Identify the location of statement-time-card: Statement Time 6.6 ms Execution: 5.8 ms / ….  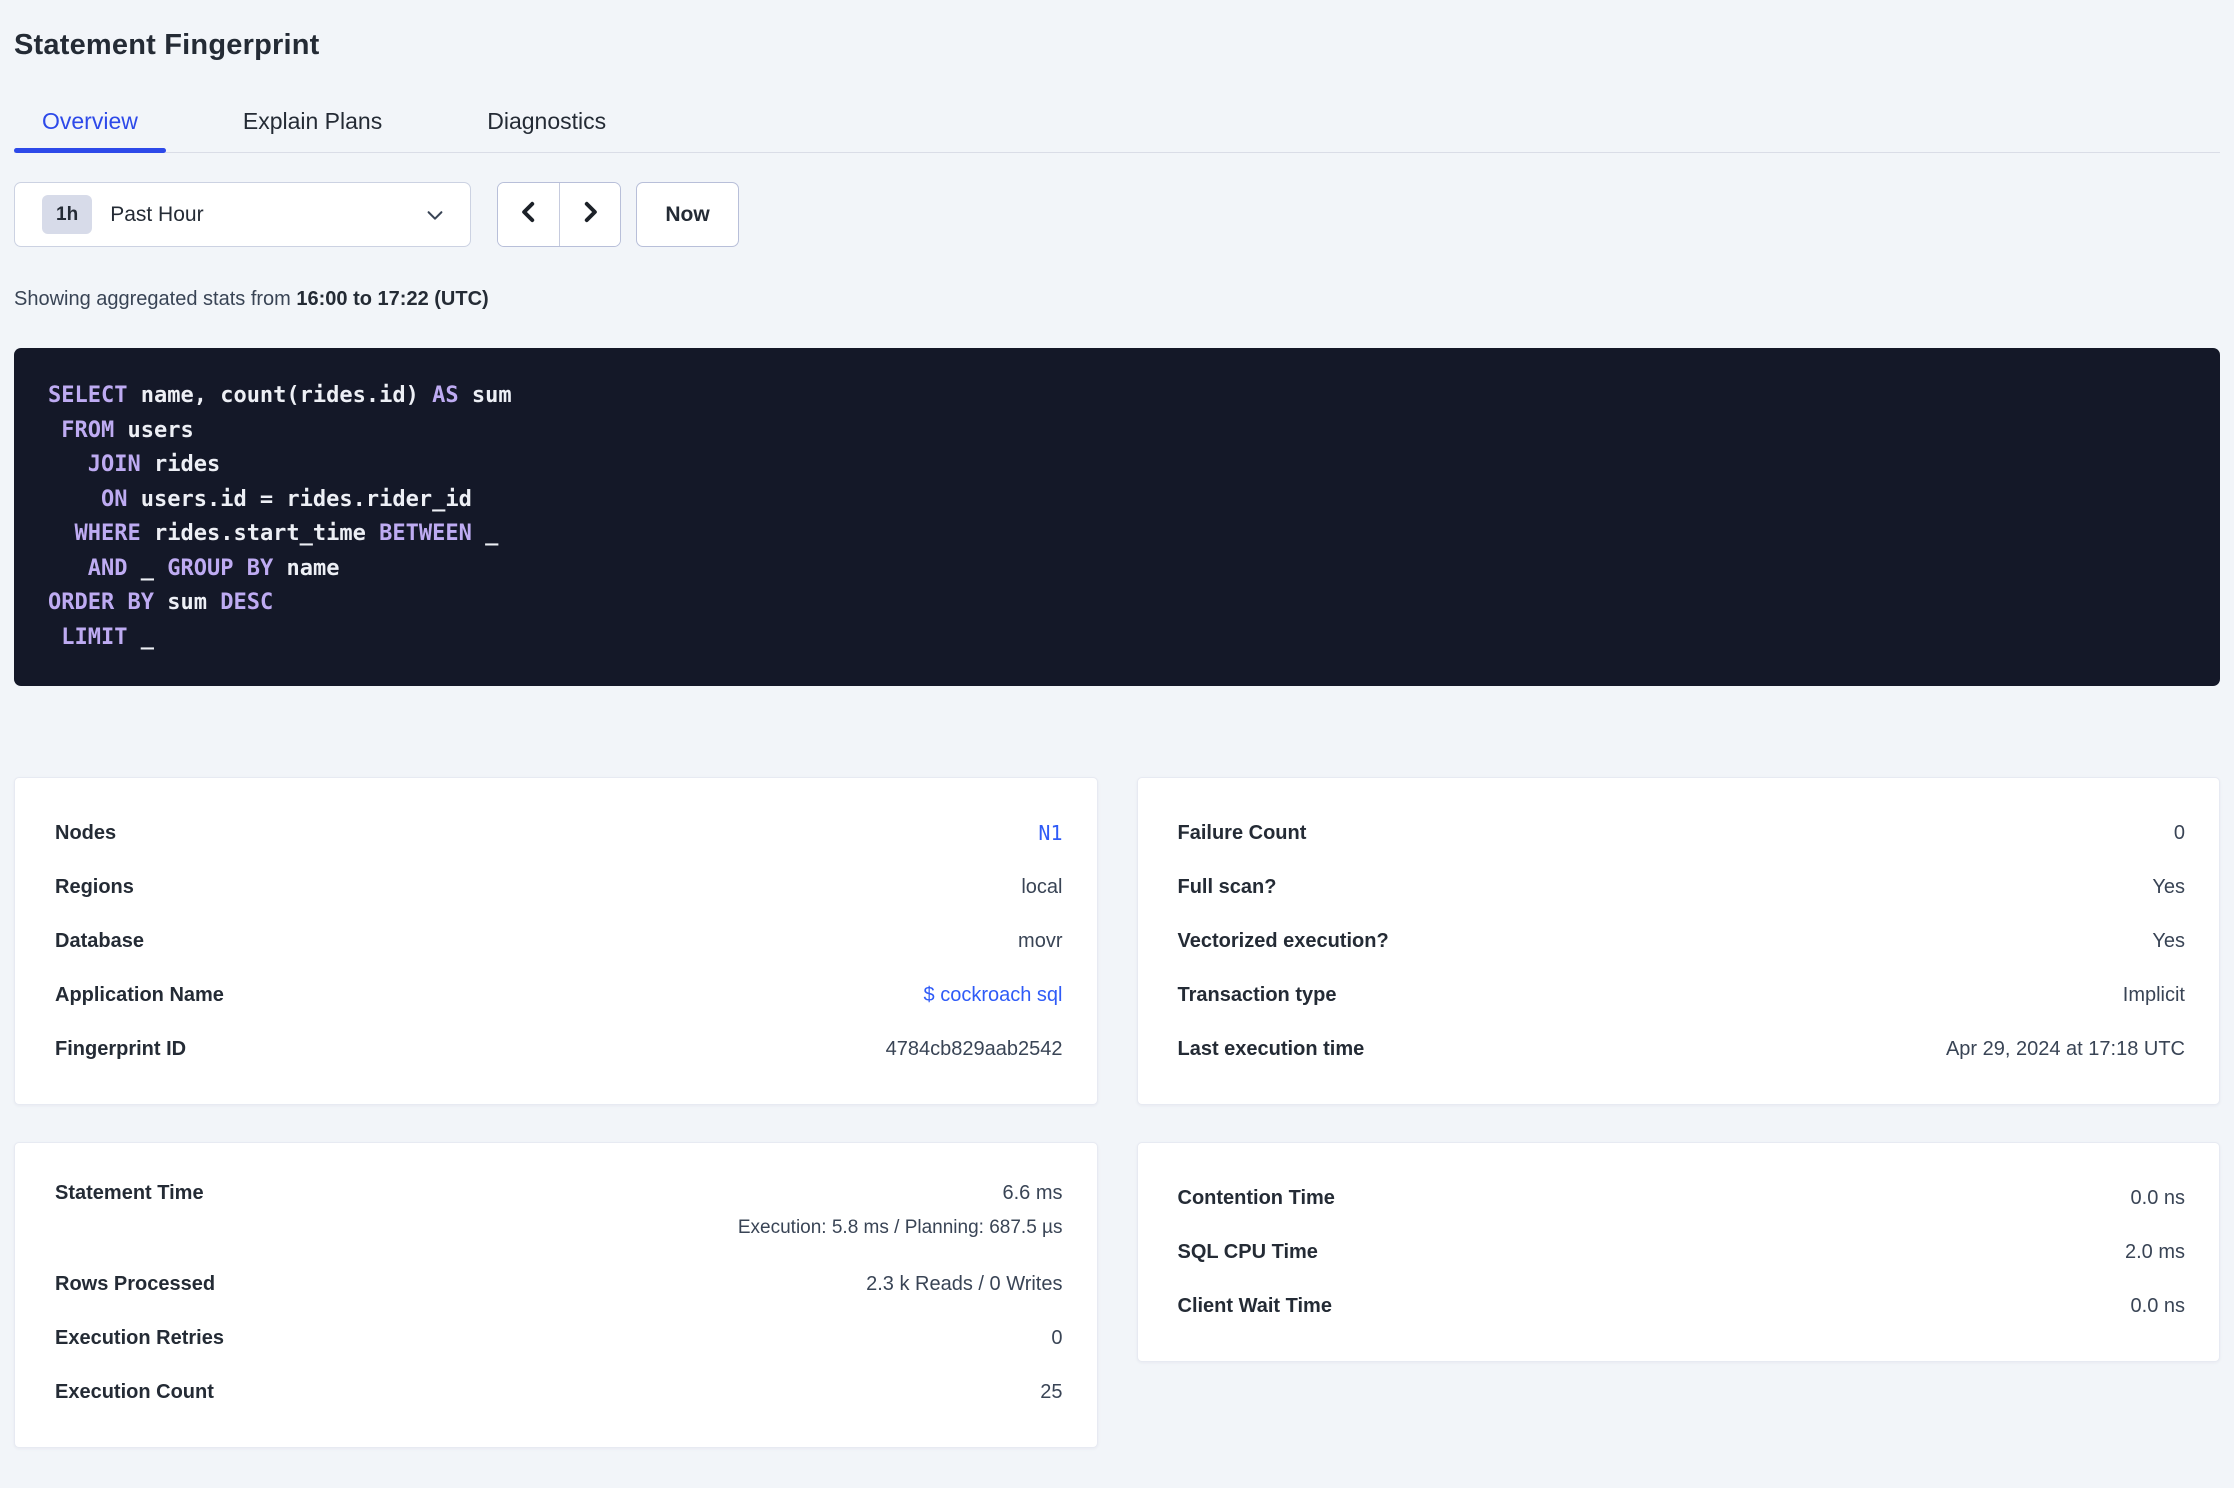
(556, 1295).